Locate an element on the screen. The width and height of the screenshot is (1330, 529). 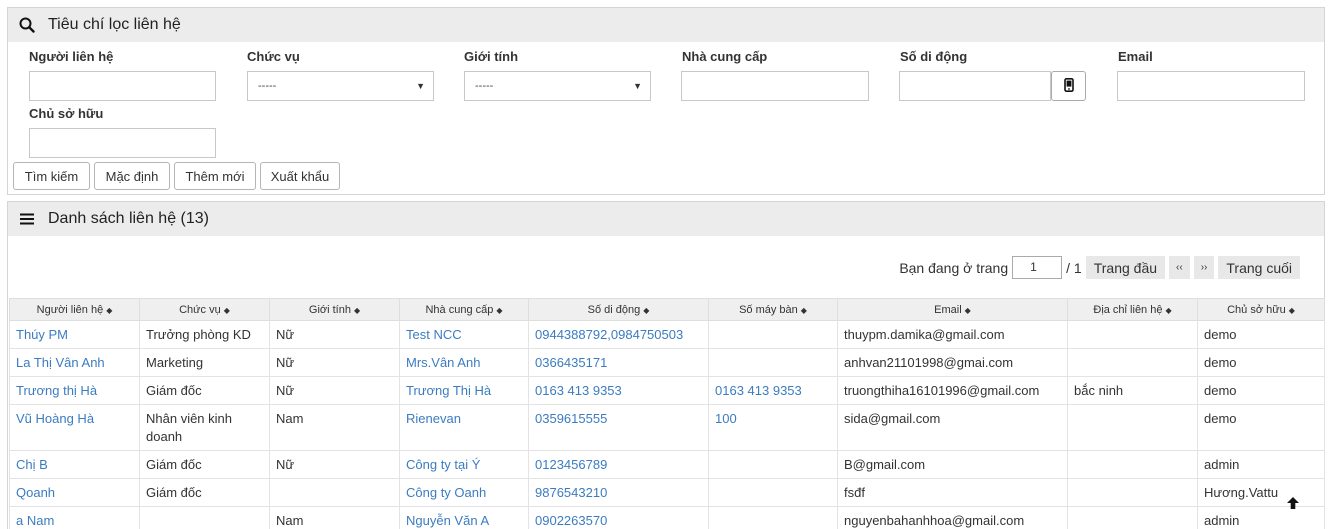
mobile-phone-icon is located at coordinates (1068, 86).